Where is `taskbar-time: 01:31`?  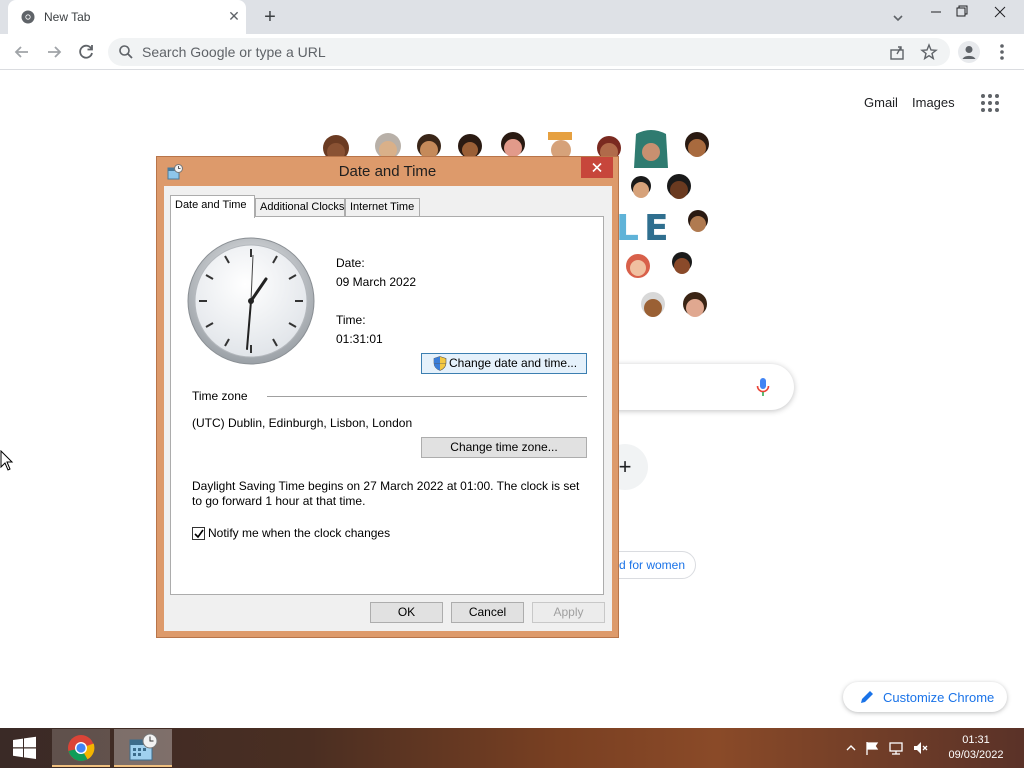
taskbar-time: 01:31 is located at coordinates (976, 740).